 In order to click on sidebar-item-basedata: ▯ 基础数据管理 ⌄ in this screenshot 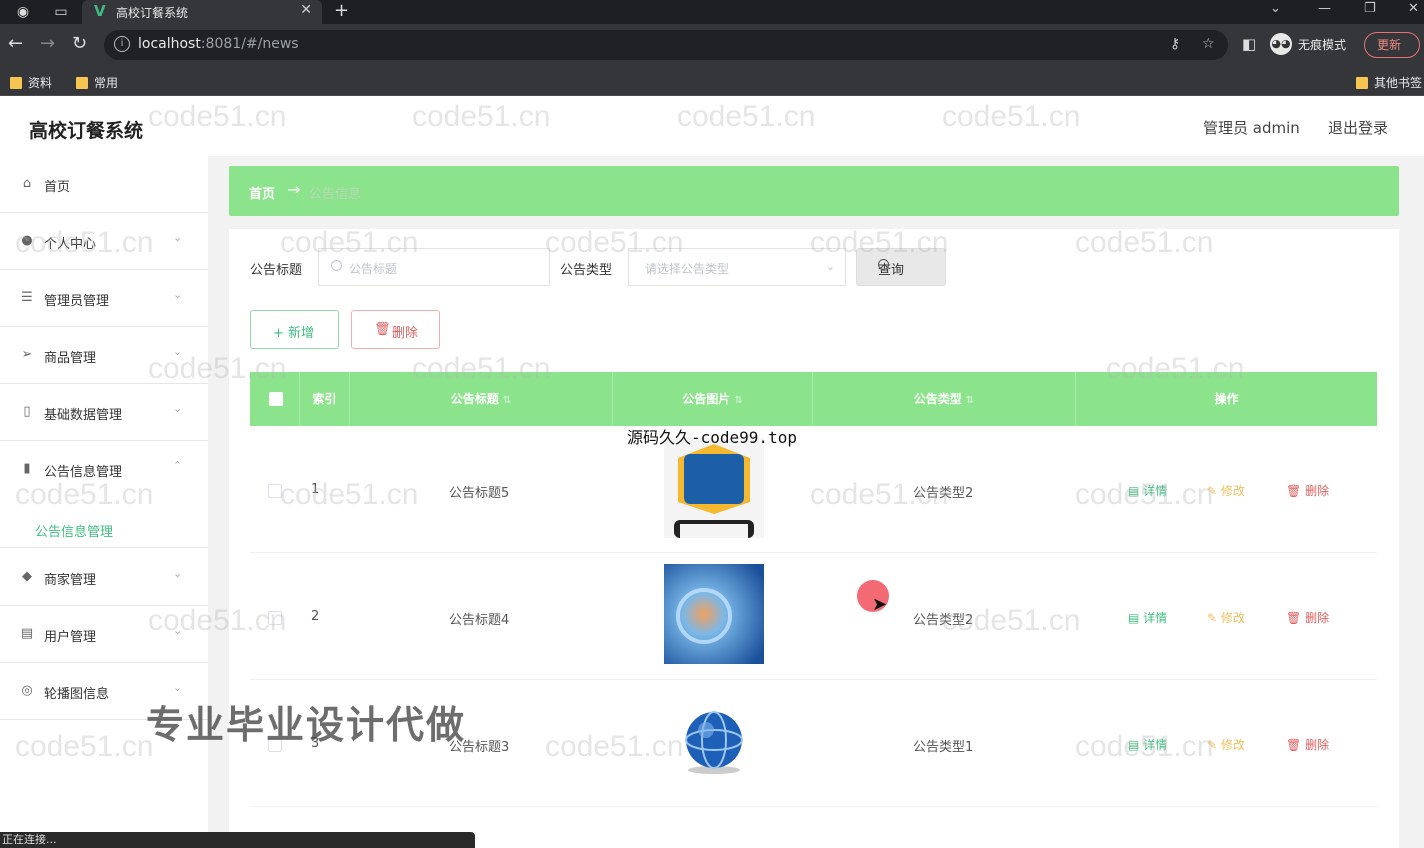, I will do `click(104, 412)`.